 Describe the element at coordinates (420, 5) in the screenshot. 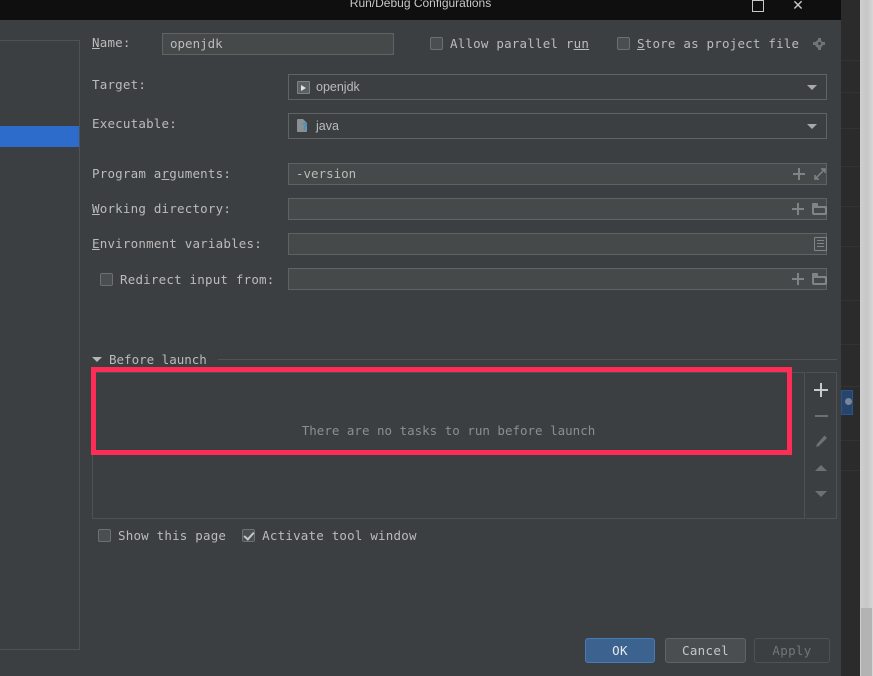

I see `dialog-title: Run/Debug Configurations` at that location.